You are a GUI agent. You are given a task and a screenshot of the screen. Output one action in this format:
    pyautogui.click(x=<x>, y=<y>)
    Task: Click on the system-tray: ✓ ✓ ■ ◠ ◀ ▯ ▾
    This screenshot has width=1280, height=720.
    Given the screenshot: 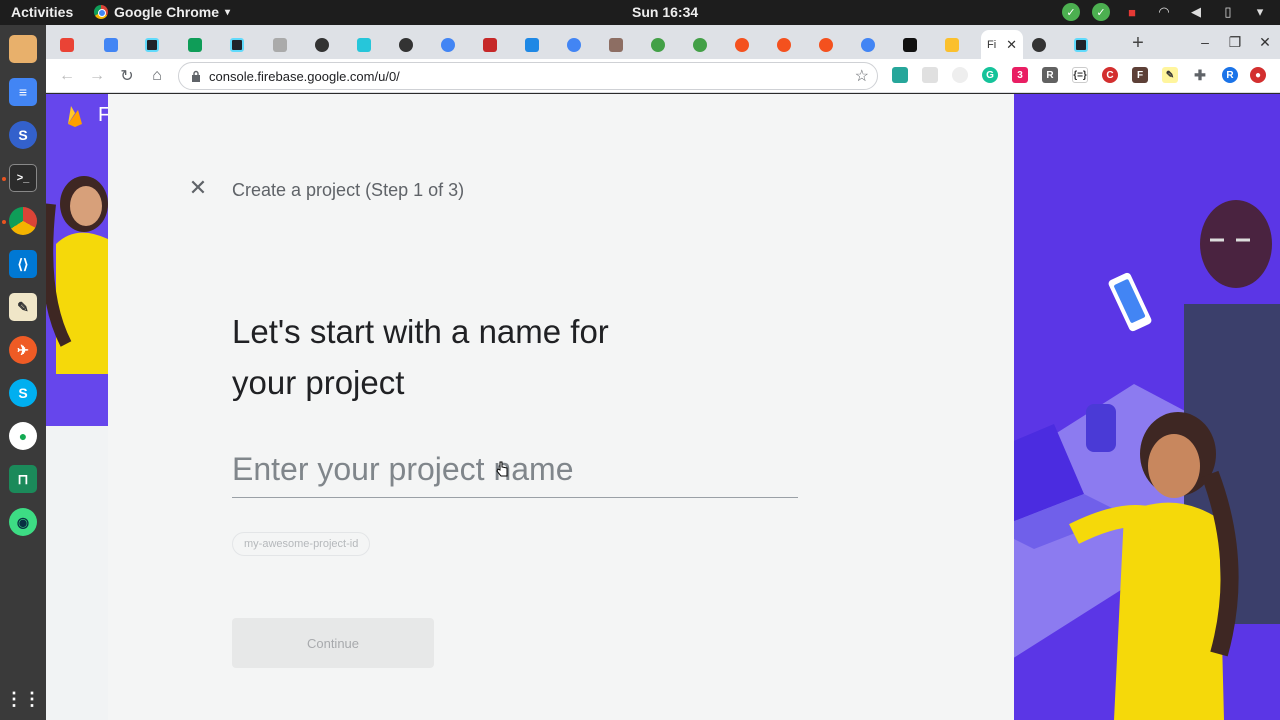 What is the action you would take?
    pyautogui.click(x=1166, y=12)
    